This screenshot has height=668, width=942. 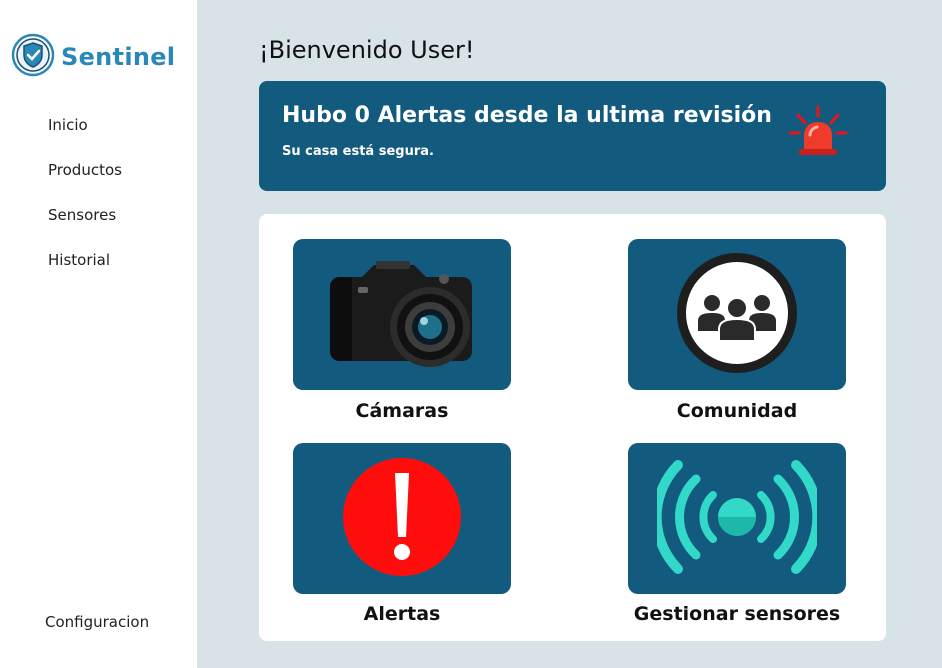 What do you see at coordinates (402, 411) in the screenshot?
I see `cameras-label: Cámaras` at bounding box center [402, 411].